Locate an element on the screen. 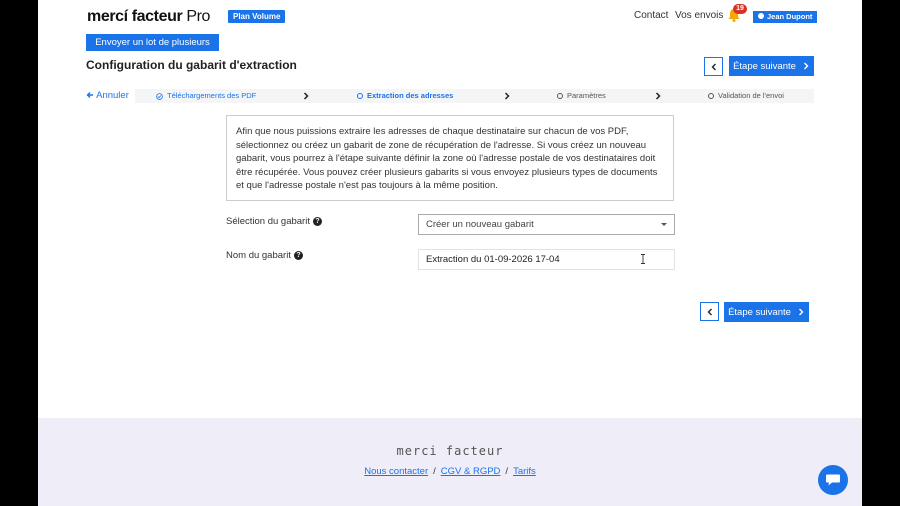 This screenshot has width=900, height=506. previous-step-button-top is located at coordinates (713, 66).